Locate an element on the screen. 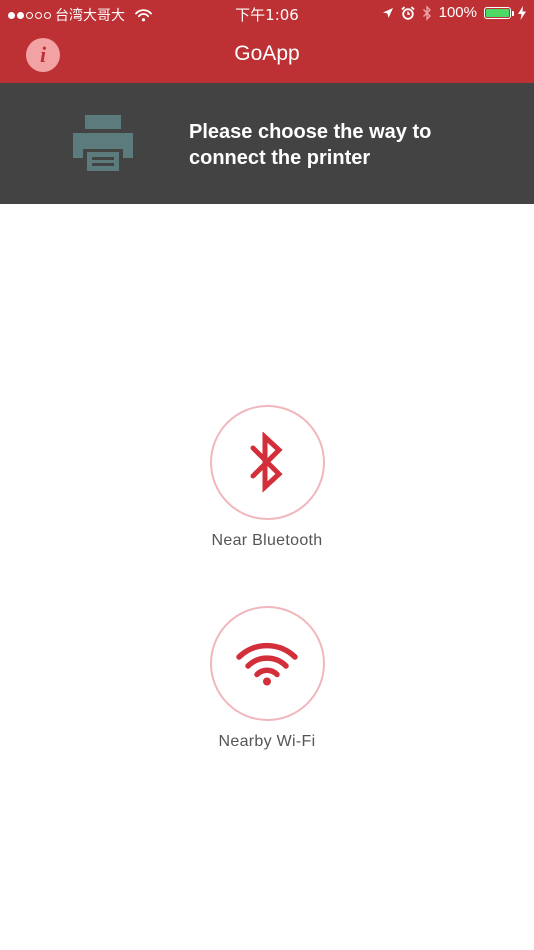  battery-percent: 100% is located at coordinates (457, 12).